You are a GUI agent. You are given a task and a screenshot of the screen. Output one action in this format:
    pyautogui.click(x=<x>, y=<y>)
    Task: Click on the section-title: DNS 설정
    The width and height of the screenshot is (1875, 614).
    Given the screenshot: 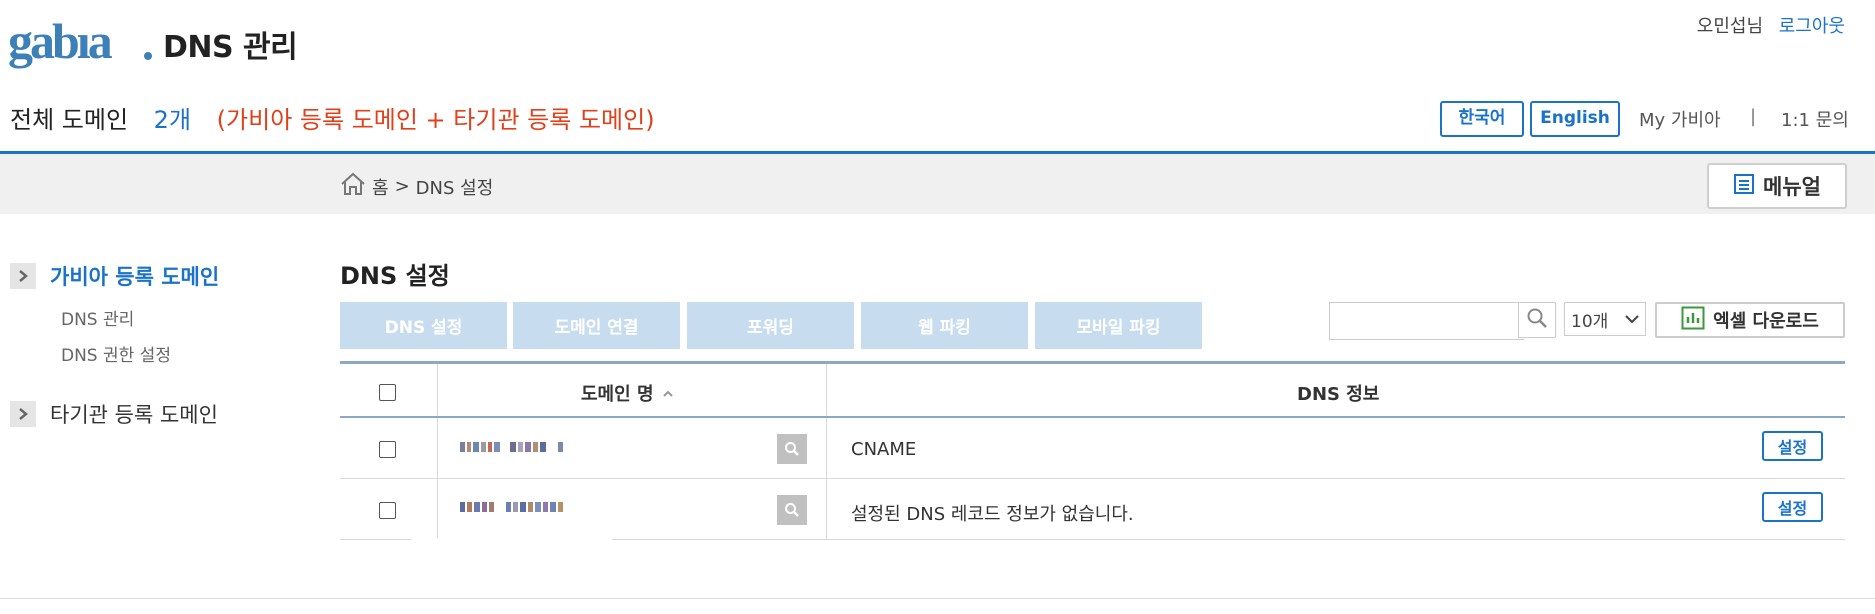 What is the action you would take?
    pyautogui.click(x=395, y=276)
    